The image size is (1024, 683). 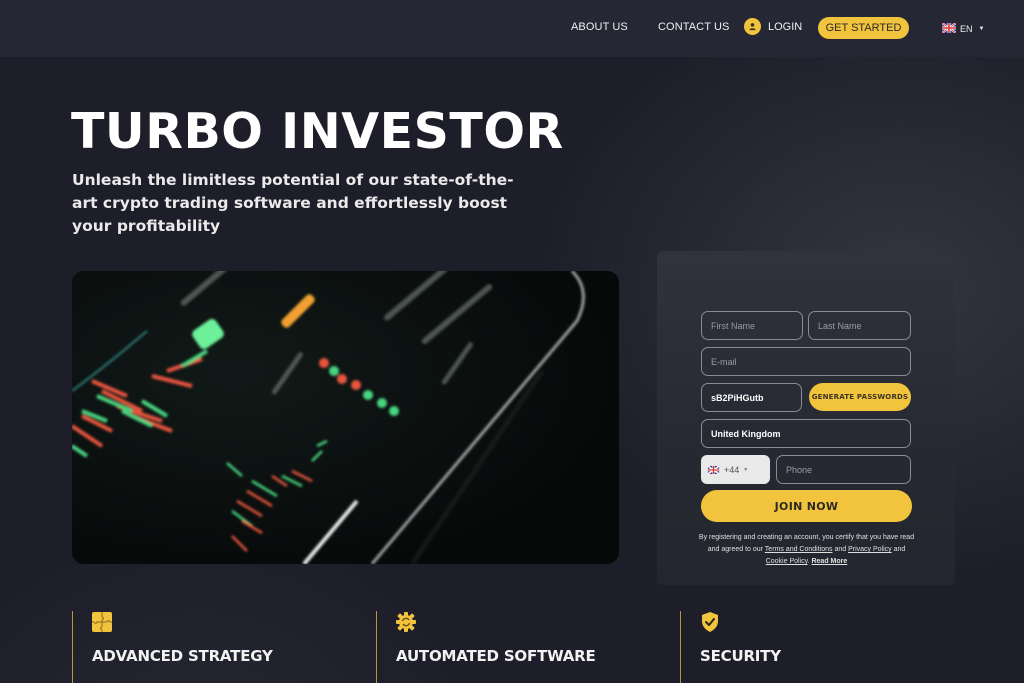 What do you see at coordinates (752, 26) in the screenshot?
I see `user-icon` at bounding box center [752, 26].